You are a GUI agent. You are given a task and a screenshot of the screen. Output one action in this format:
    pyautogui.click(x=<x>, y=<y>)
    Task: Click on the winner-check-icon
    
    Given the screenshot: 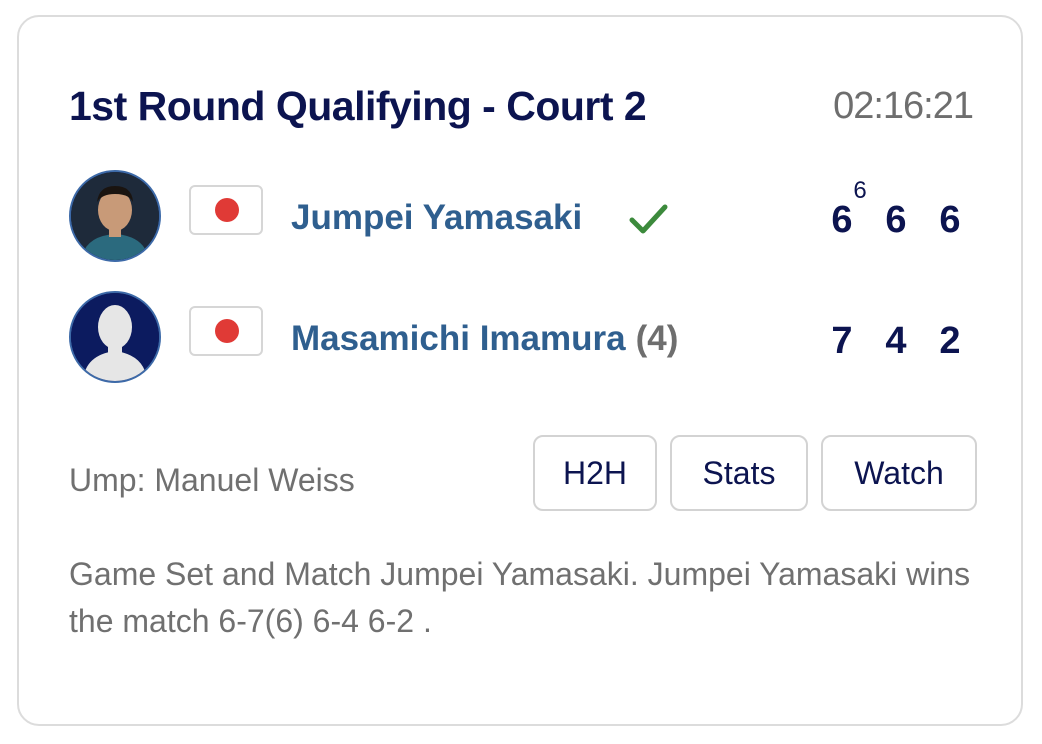 What is the action you would take?
    pyautogui.click(x=648, y=219)
    